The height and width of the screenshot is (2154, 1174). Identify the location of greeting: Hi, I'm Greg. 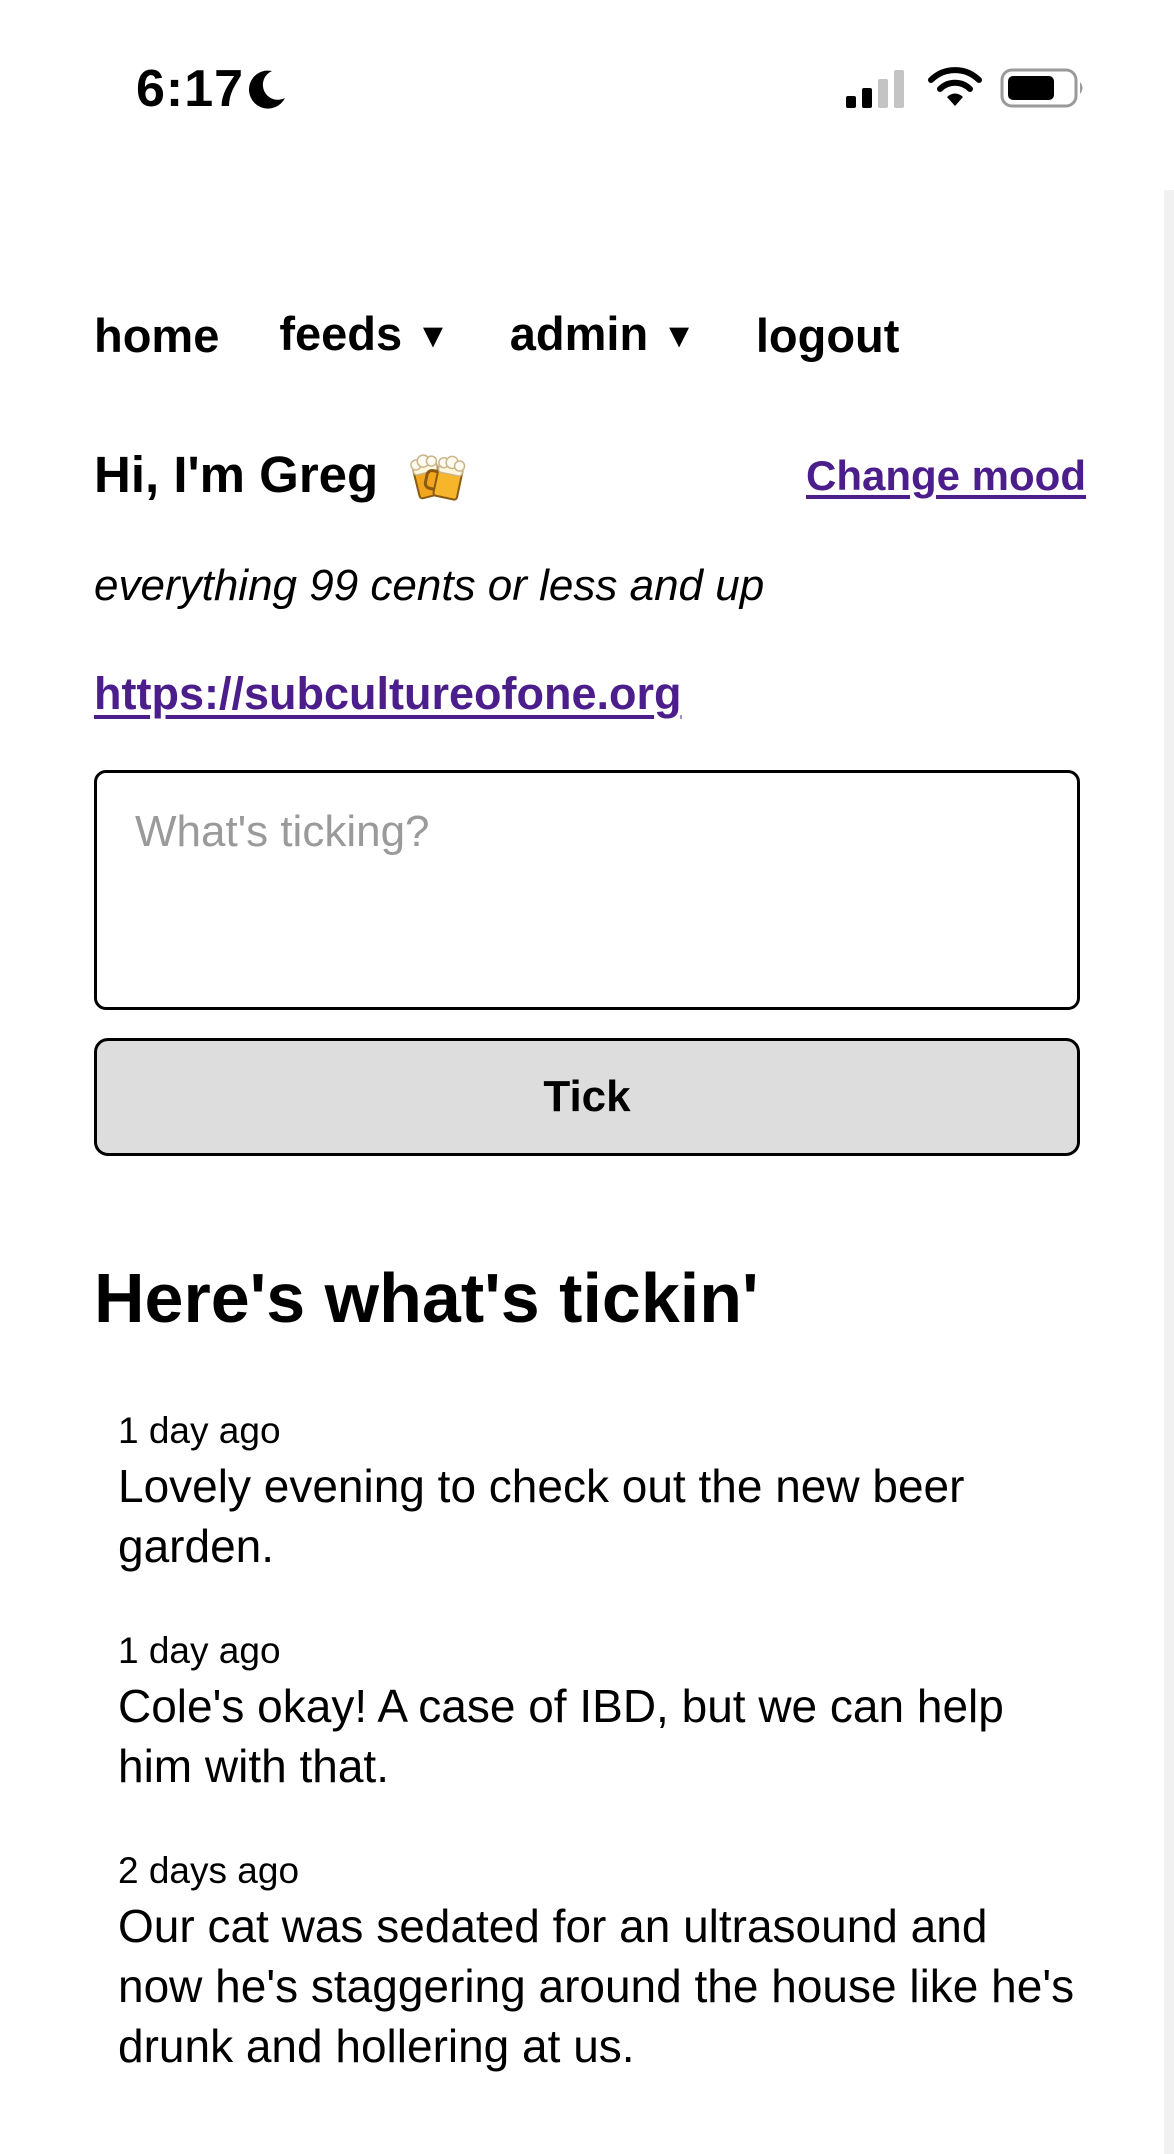
(236, 474).